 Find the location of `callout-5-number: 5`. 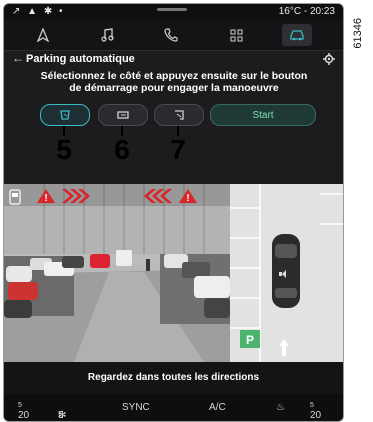

callout-5-number: 5 is located at coordinates (64, 149).